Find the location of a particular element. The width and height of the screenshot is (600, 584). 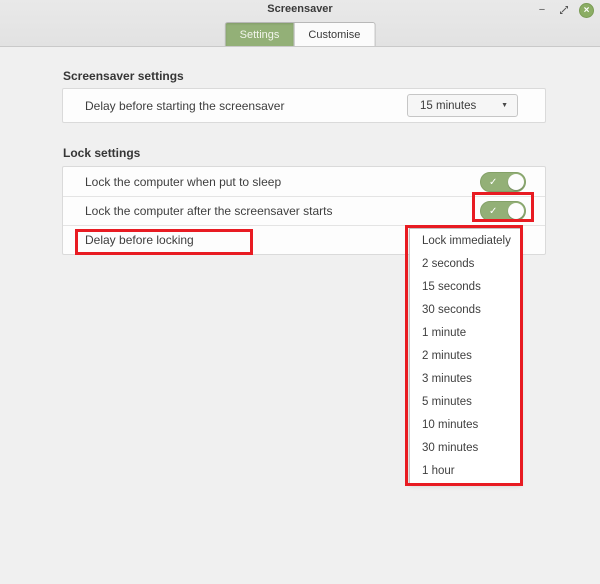

toggle-lock-on-sleep: ✓ is located at coordinates (503, 181).